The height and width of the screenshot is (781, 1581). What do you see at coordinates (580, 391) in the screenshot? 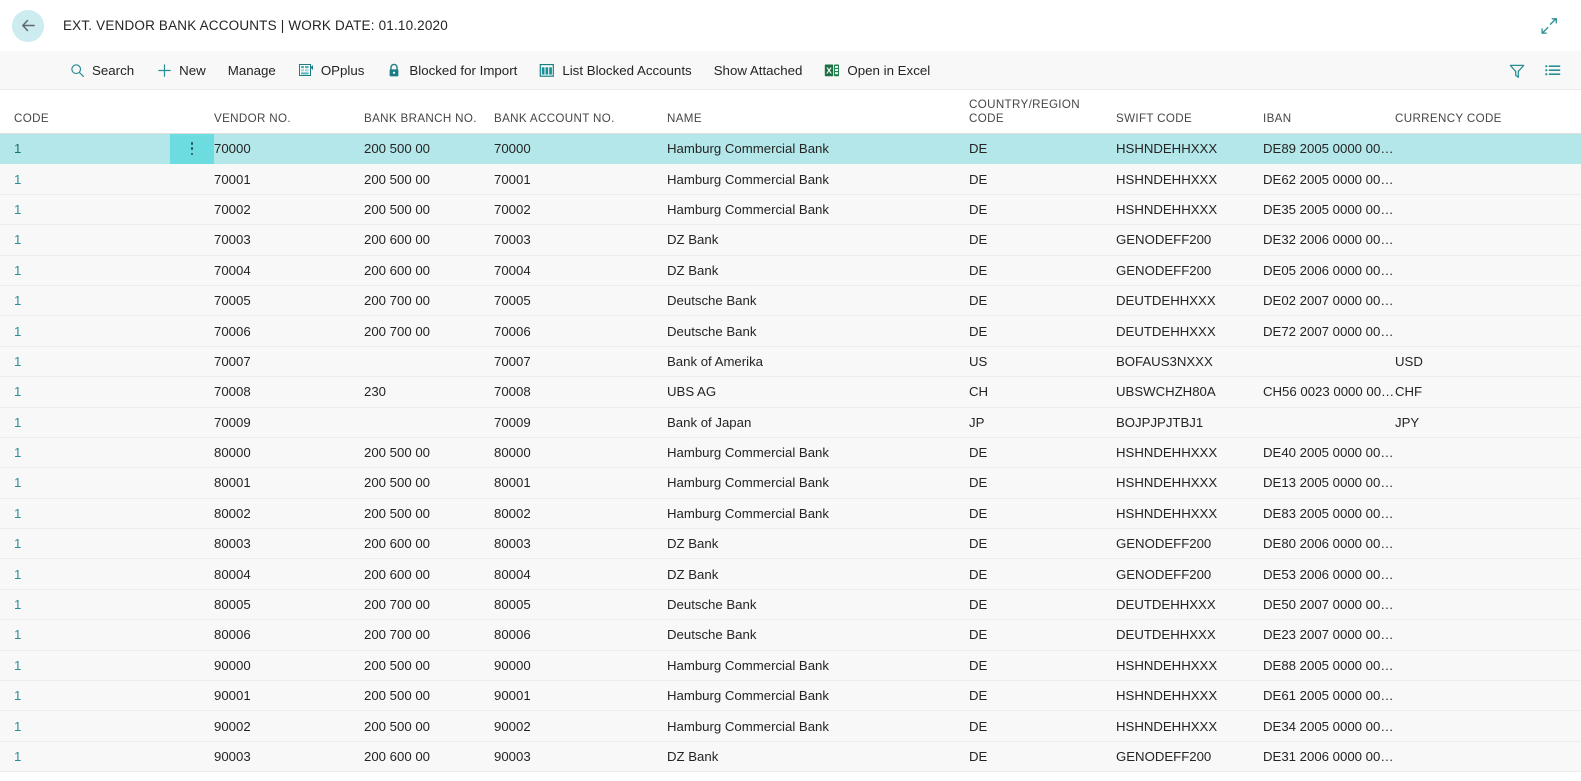
I see `cell-bank-account-no: 70008` at bounding box center [580, 391].